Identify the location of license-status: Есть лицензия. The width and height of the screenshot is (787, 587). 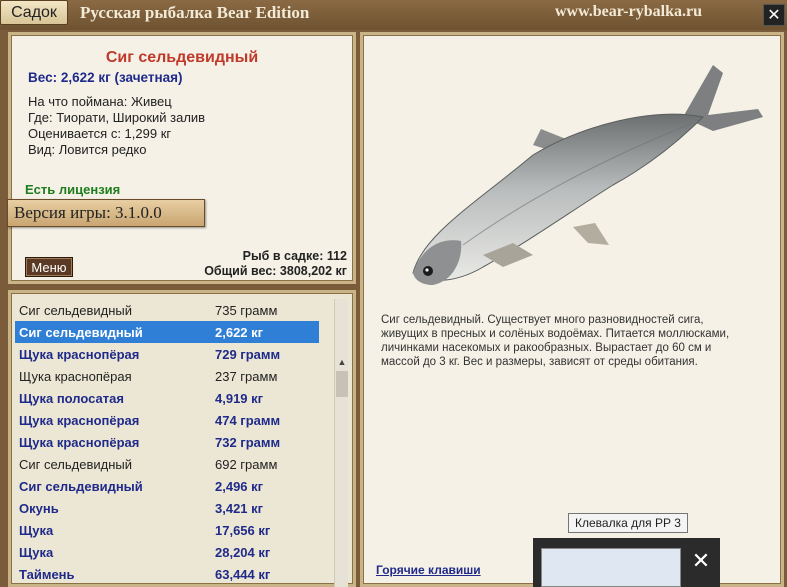
(73, 189).